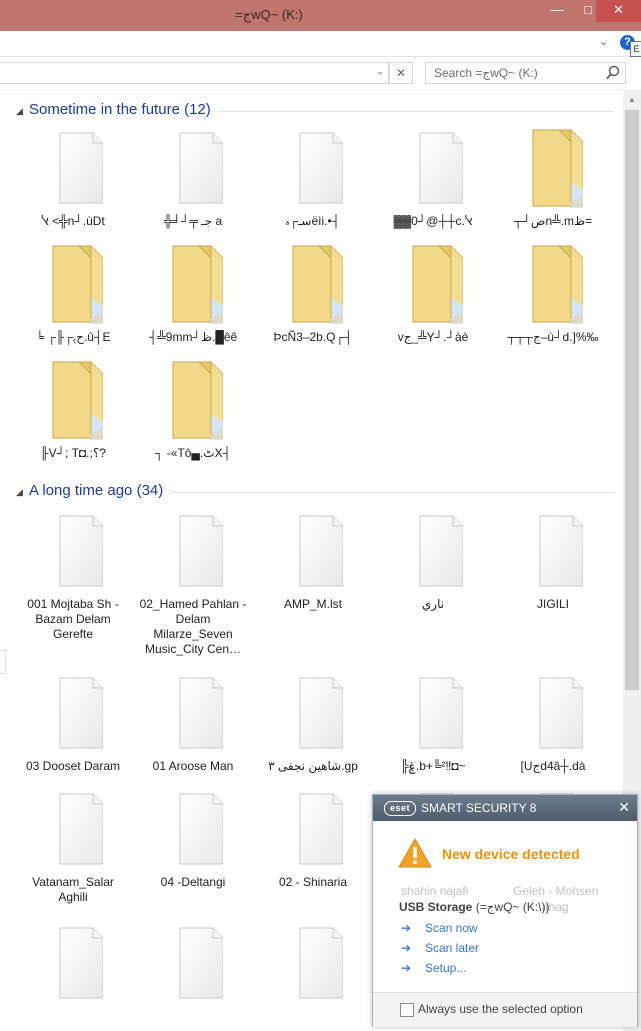  I want to click on eset-header: eset SMART SECURITY 8 ✕, so click(505, 808).